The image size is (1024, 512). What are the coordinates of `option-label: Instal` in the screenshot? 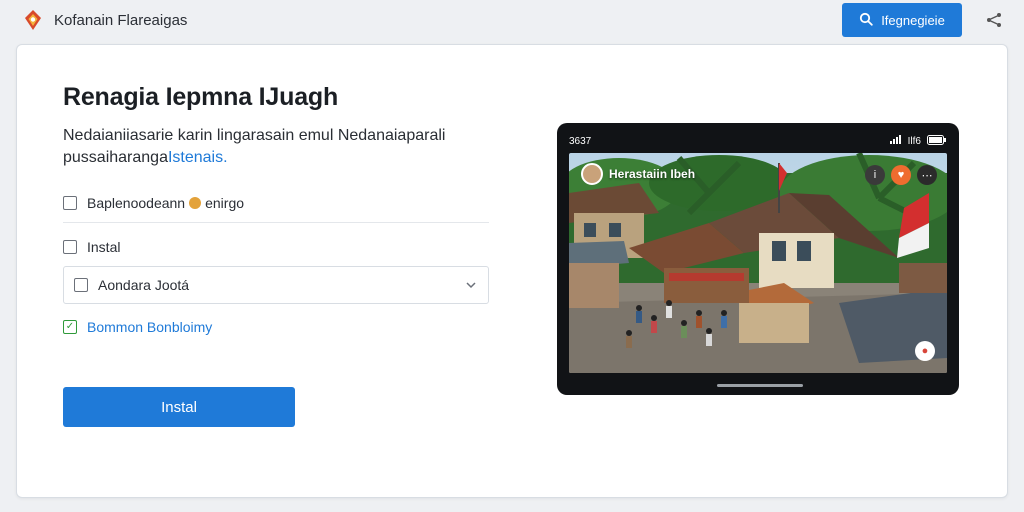 It's located at (104, 247).